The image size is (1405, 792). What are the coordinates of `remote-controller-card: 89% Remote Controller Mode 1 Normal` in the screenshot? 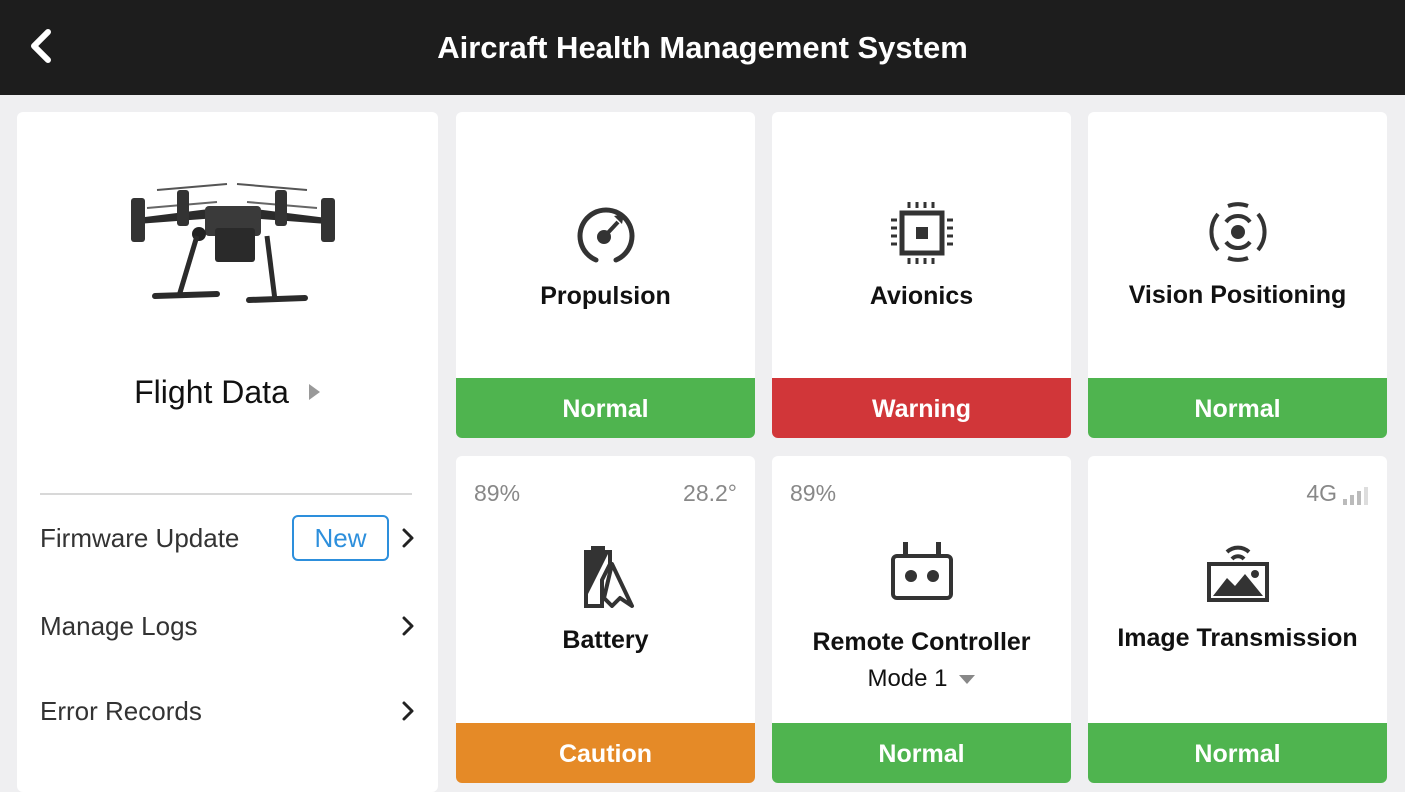 It's located at (921, 619).